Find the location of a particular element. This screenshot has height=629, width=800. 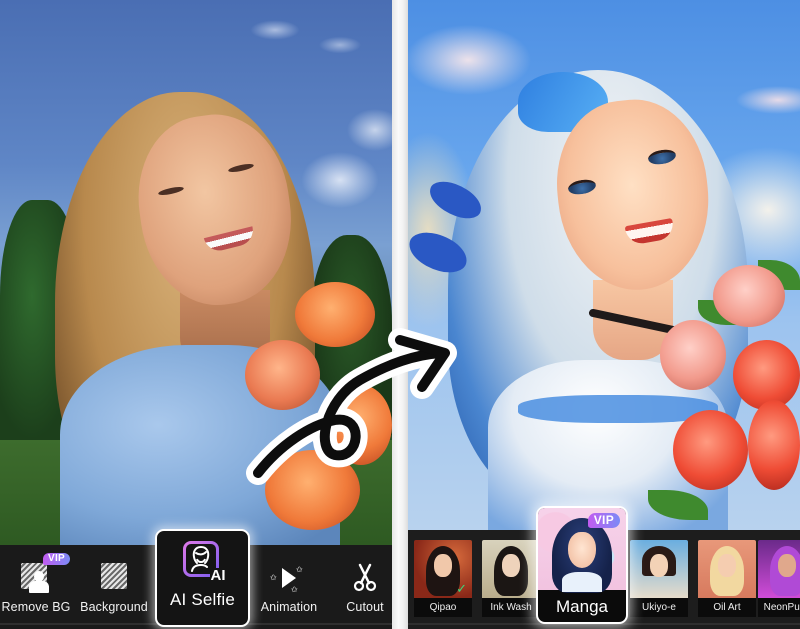

background-hatch-icon is located at coordinates (114, 577).